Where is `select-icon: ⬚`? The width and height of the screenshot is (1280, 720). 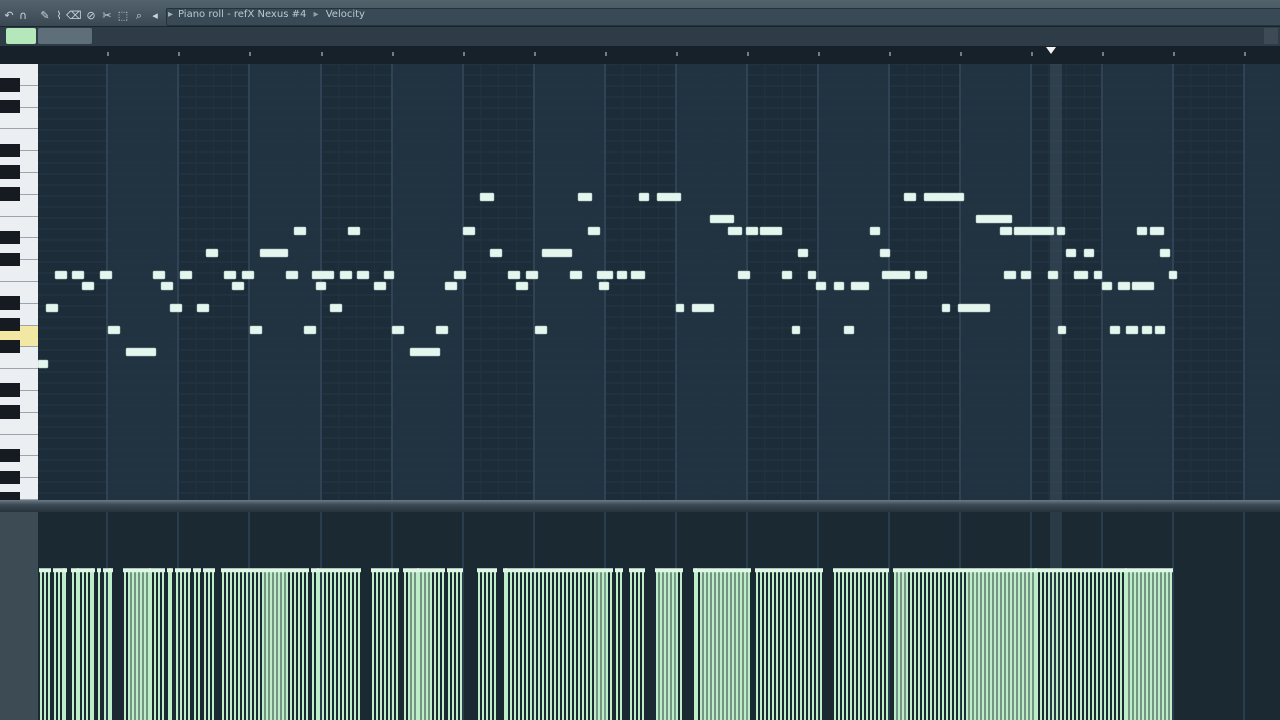 select-icon: ⬚ is located at coordinates (123, 16).